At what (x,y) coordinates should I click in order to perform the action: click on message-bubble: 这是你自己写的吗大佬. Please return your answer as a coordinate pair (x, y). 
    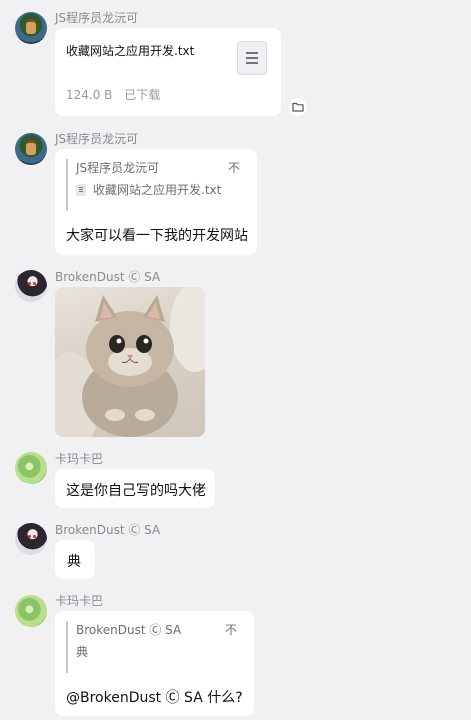
    Looking at the image, I should click on (135, 488).